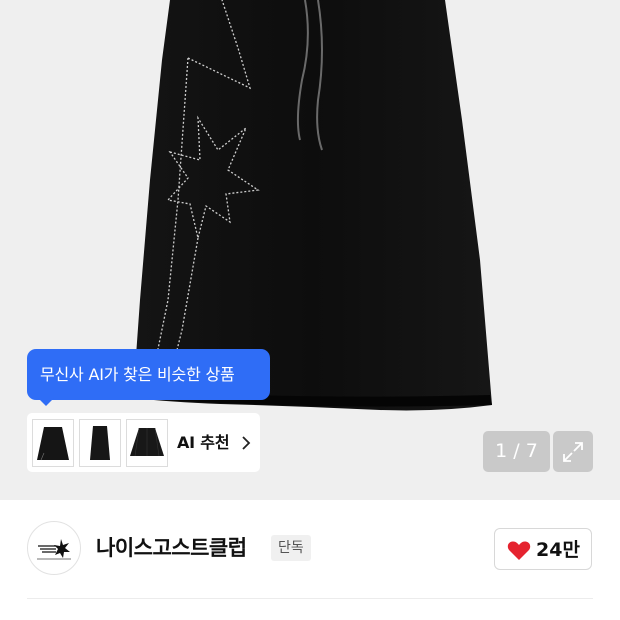 This screenshot has width=620, height=620. What do you see at coordinates (246, 443) in the screenshot?
I see `chevron-right-icon` at bounding box center [246, 443].